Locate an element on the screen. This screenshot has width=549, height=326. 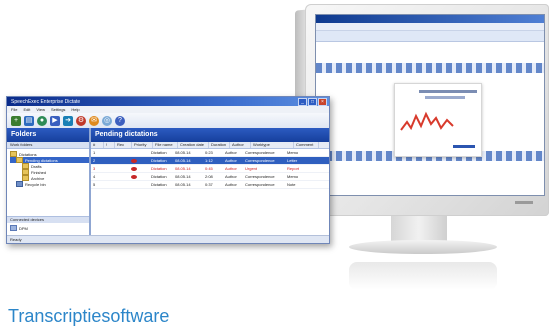
network-icon: ◎ is located at coordinates (107, 120).